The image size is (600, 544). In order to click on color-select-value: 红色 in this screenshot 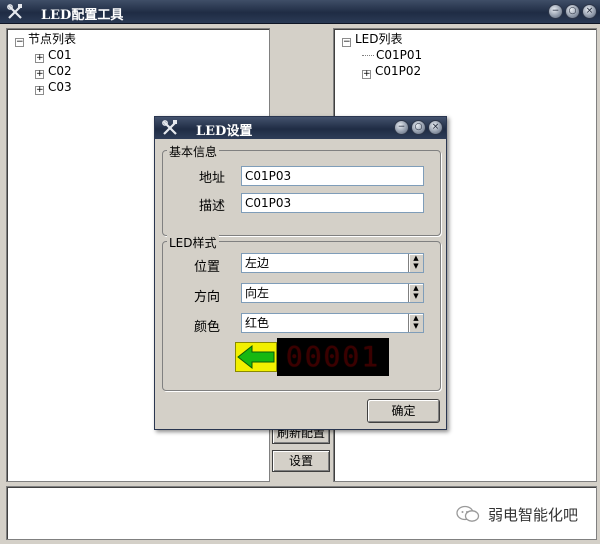, I will do `click(257, 323)`.